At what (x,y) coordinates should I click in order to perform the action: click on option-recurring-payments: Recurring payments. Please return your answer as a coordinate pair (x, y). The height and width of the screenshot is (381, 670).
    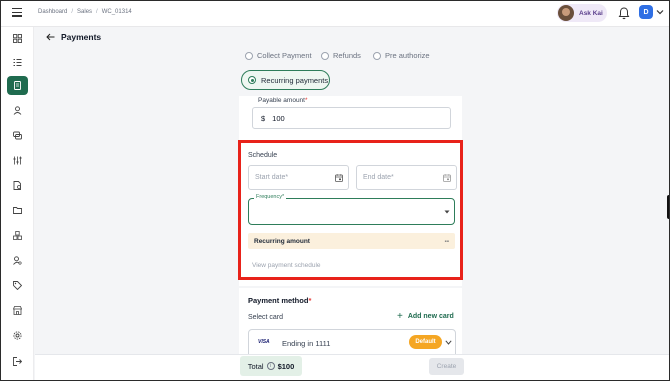
    Looking at the image, I should click on (285, 80).